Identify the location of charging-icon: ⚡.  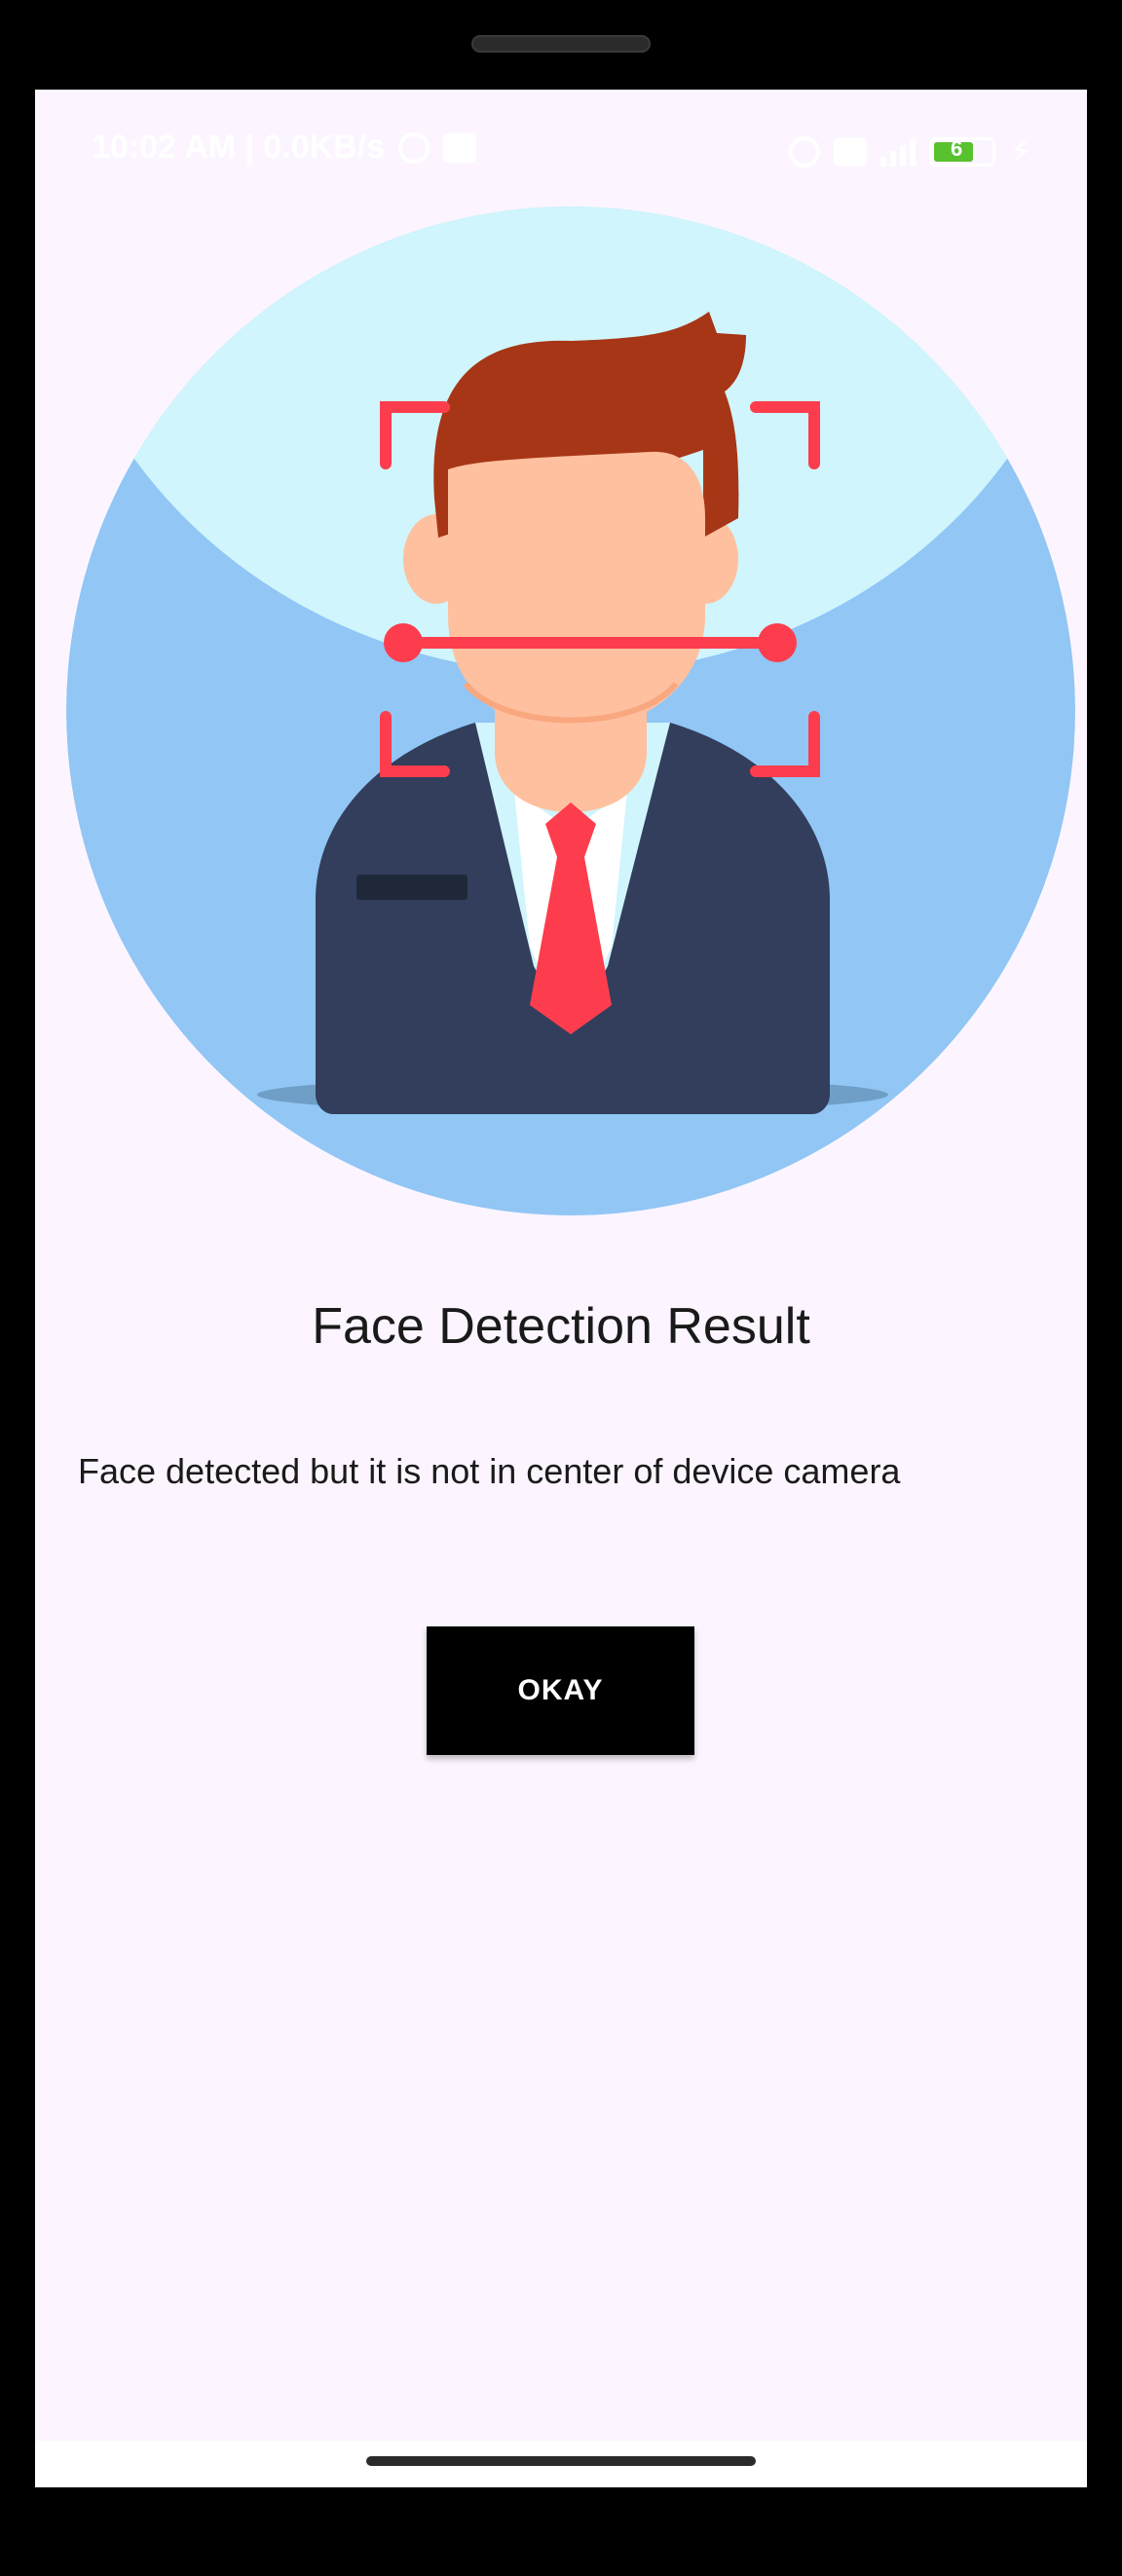
(1021, 151).